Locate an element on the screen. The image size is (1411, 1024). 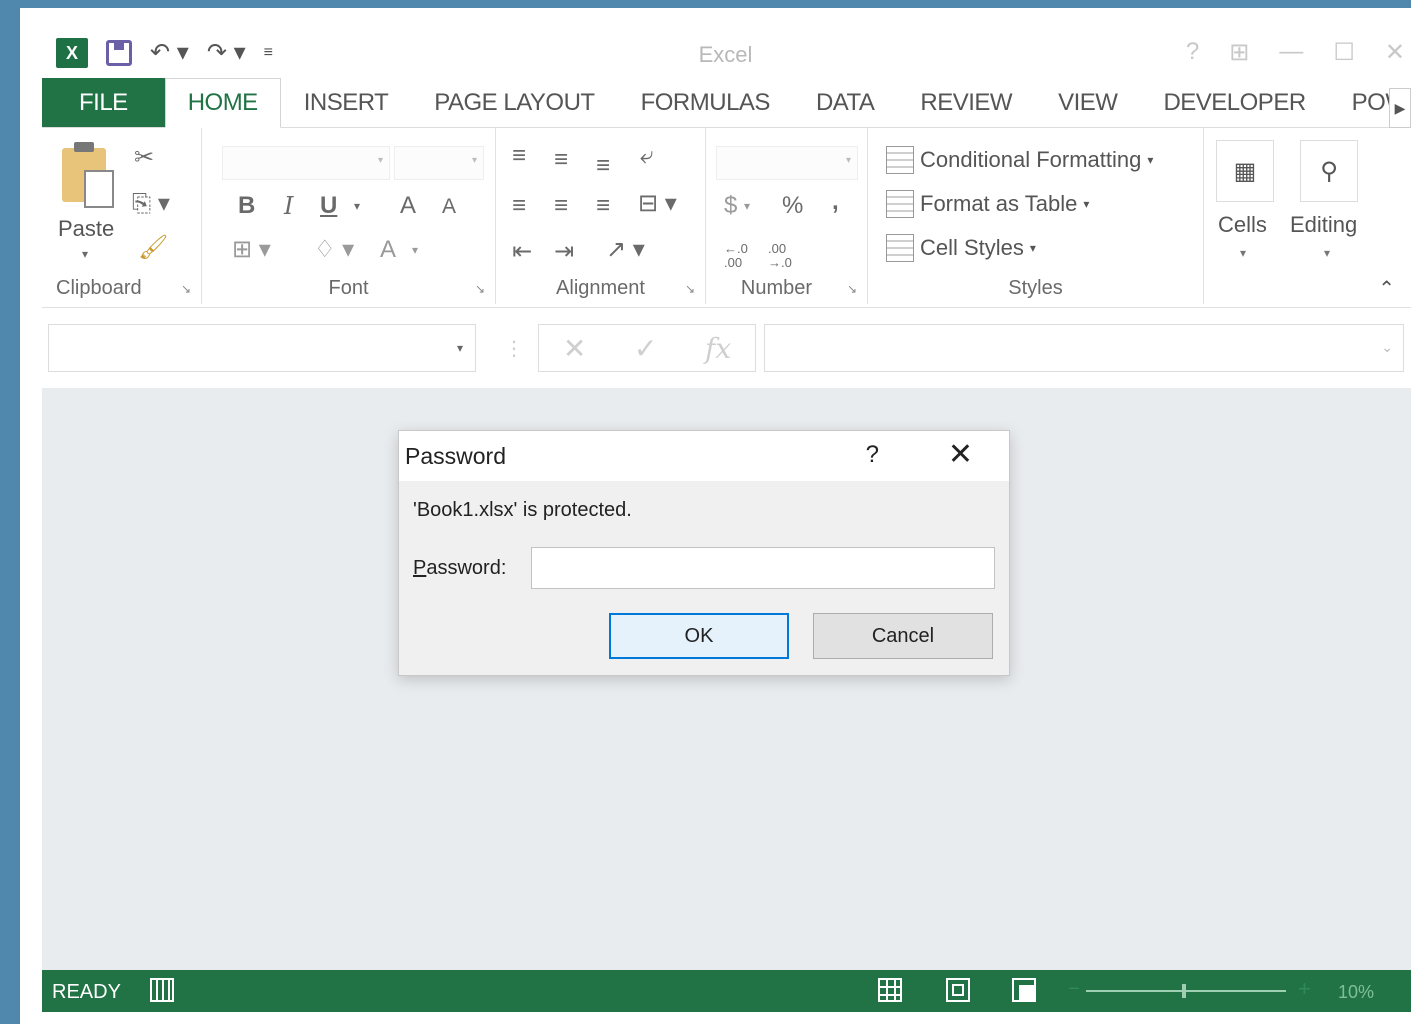
underline-button: U is located at coordinates (328, 206).